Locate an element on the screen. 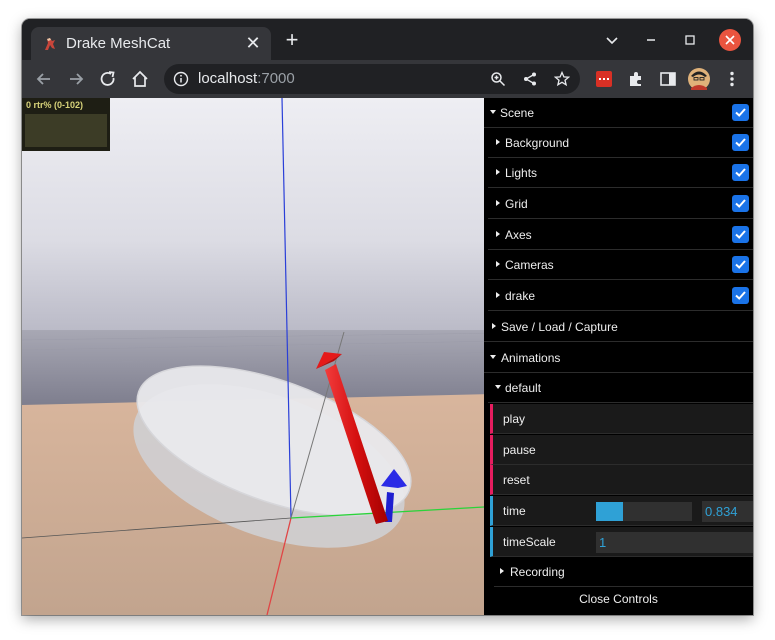 This screenshot has width=775, height=640. play-button: play is located at coordinates (621, 419).